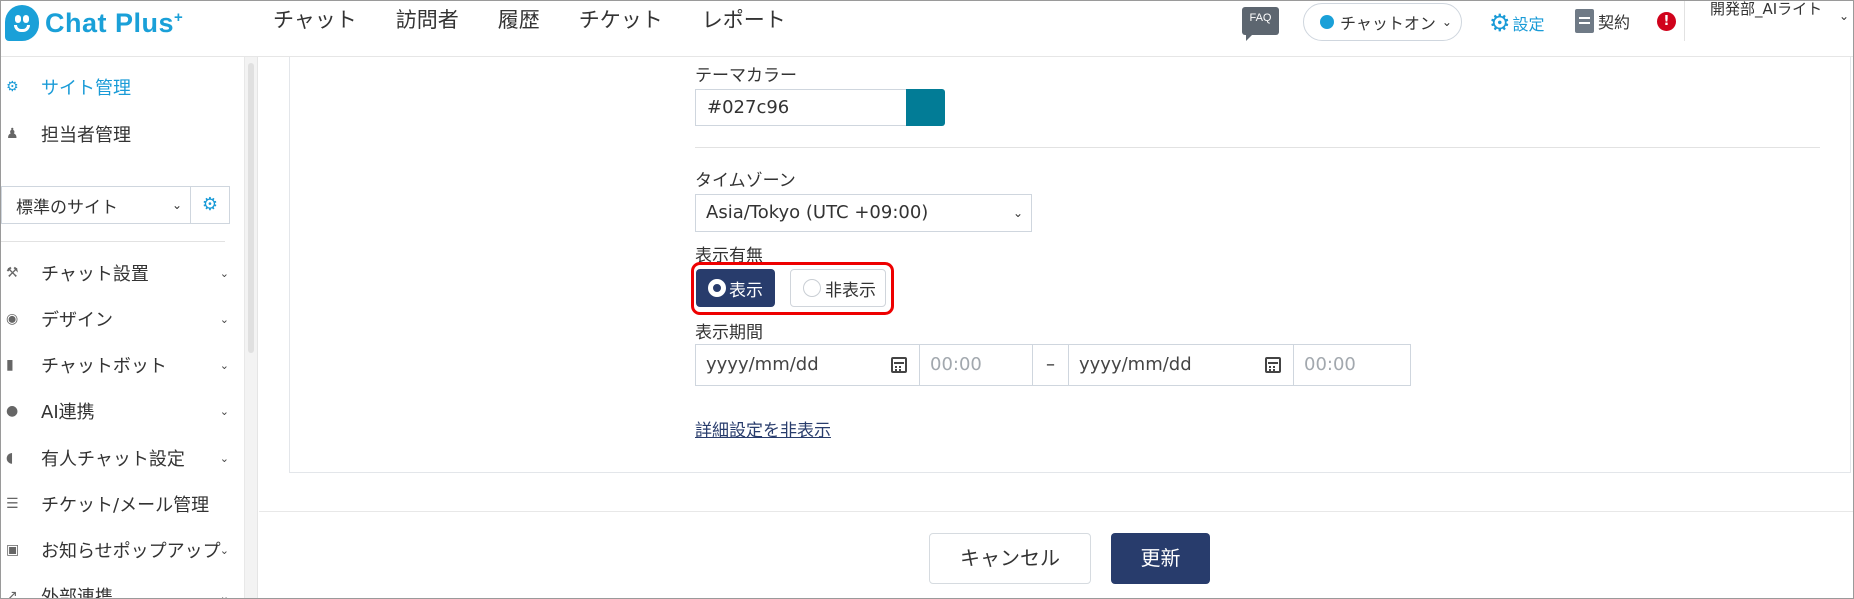  Describe the element at coordinates (746, 290) in the screenshot. I see `radio-show-label: 表示` at that location.